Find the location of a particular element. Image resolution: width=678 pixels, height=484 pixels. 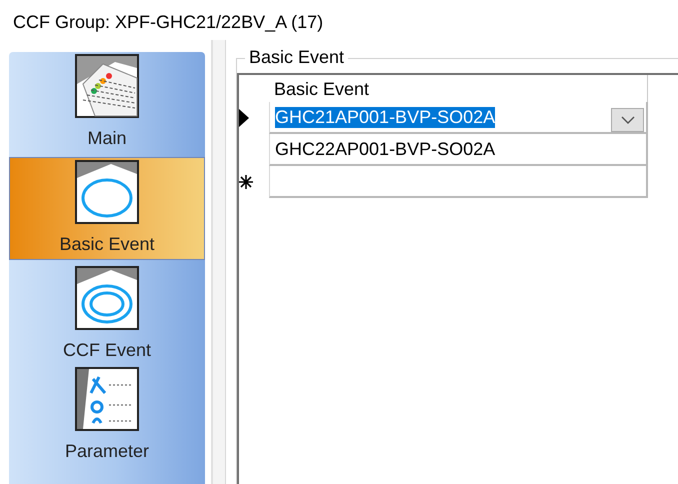

table-cell: GHC22AP001-BVP-SO02A is located at coordinates (458, 150).